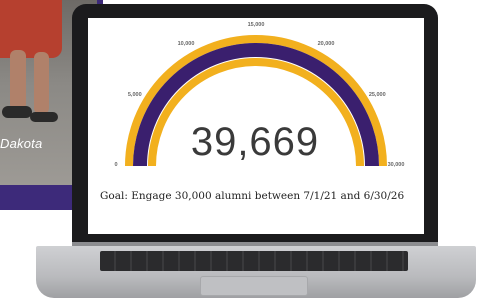 The width and height of the screenshot is (487, 304). Describe the element at coordinates (18, 80) in the screenshot. I see `photo-leg-left` at that location.